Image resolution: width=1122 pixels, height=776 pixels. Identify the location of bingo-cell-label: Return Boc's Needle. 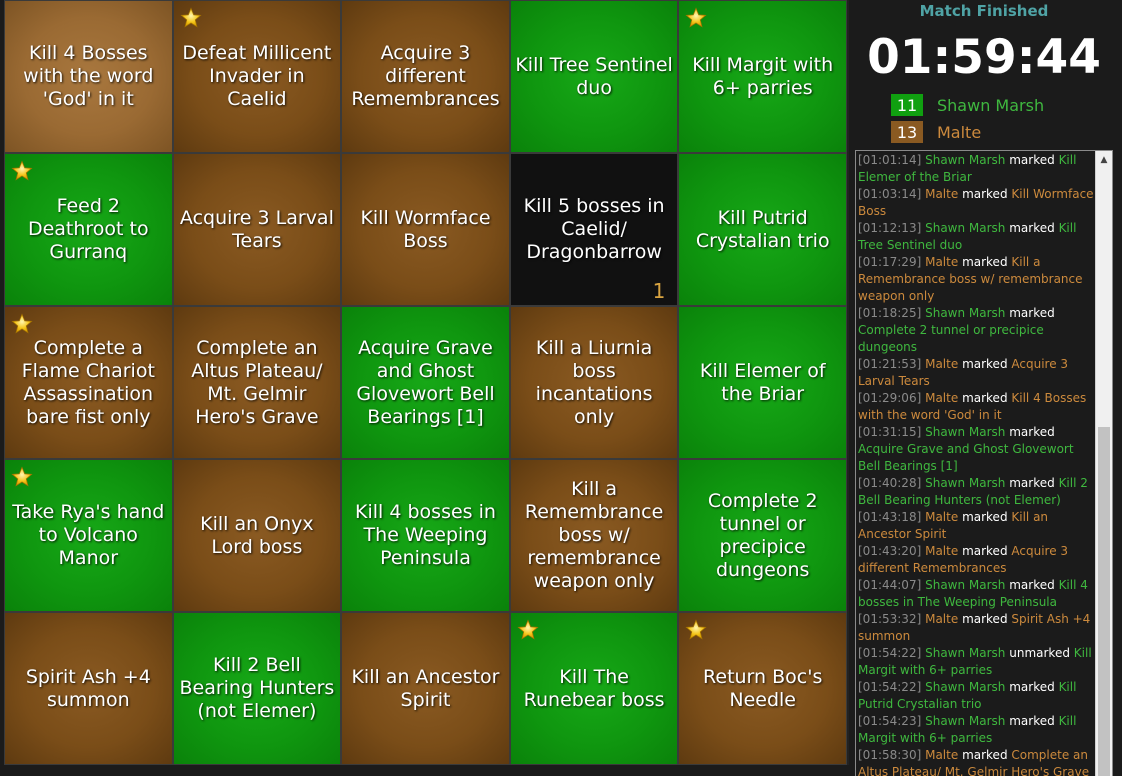
(763, 688).